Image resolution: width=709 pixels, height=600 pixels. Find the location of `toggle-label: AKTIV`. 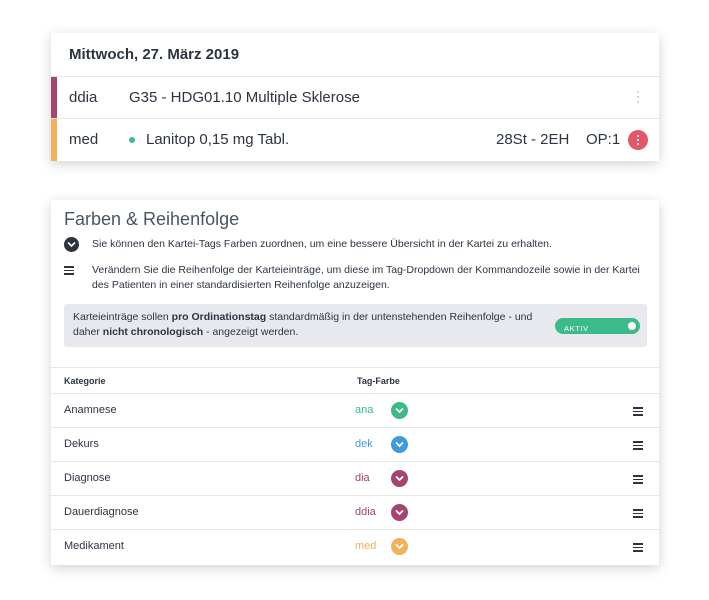

toggle-label: AKTIV is located at coordinates (576, 328).